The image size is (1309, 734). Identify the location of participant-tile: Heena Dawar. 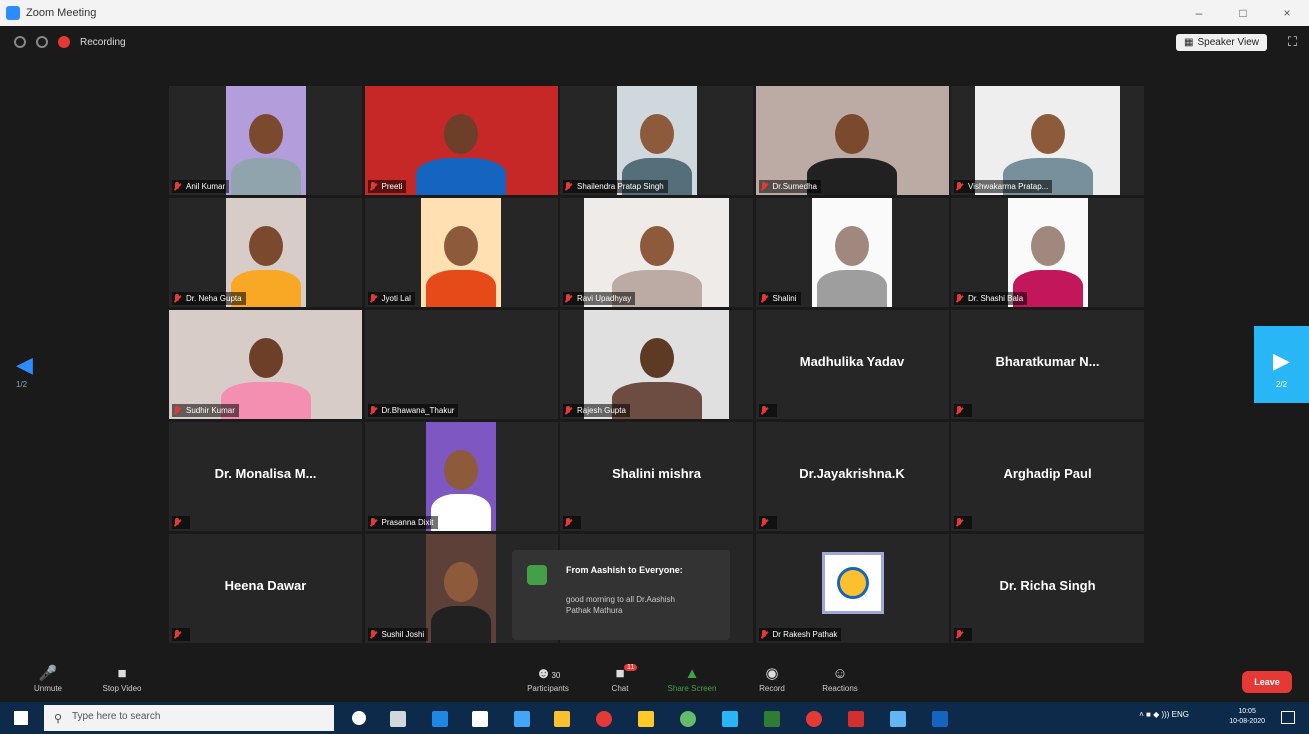
(265, 588).